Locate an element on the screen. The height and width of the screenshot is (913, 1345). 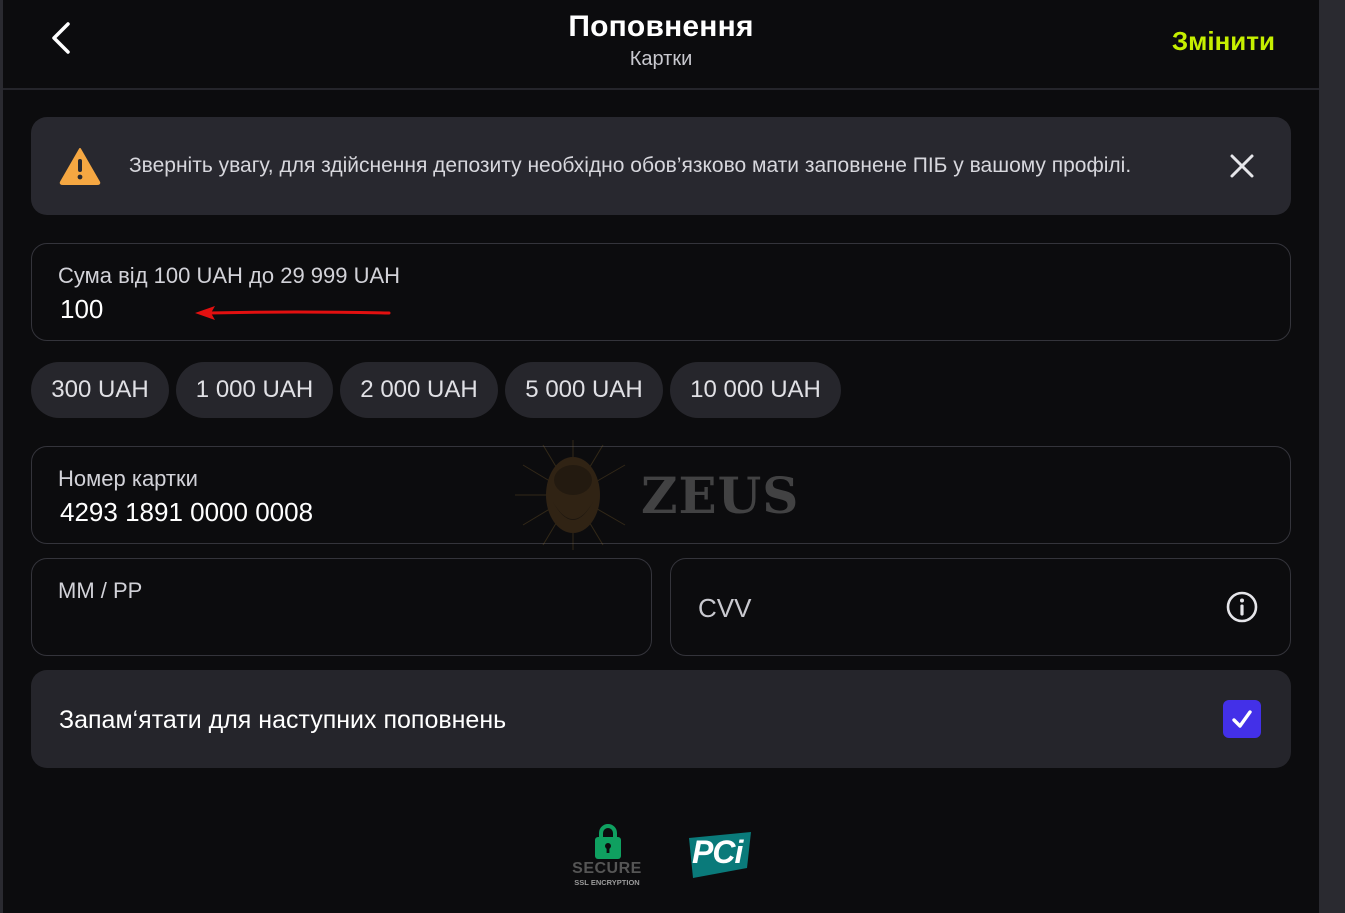
secure-ssl-badge: SECURE SSL ENCRYPTION is located at coordinates (607, 855).